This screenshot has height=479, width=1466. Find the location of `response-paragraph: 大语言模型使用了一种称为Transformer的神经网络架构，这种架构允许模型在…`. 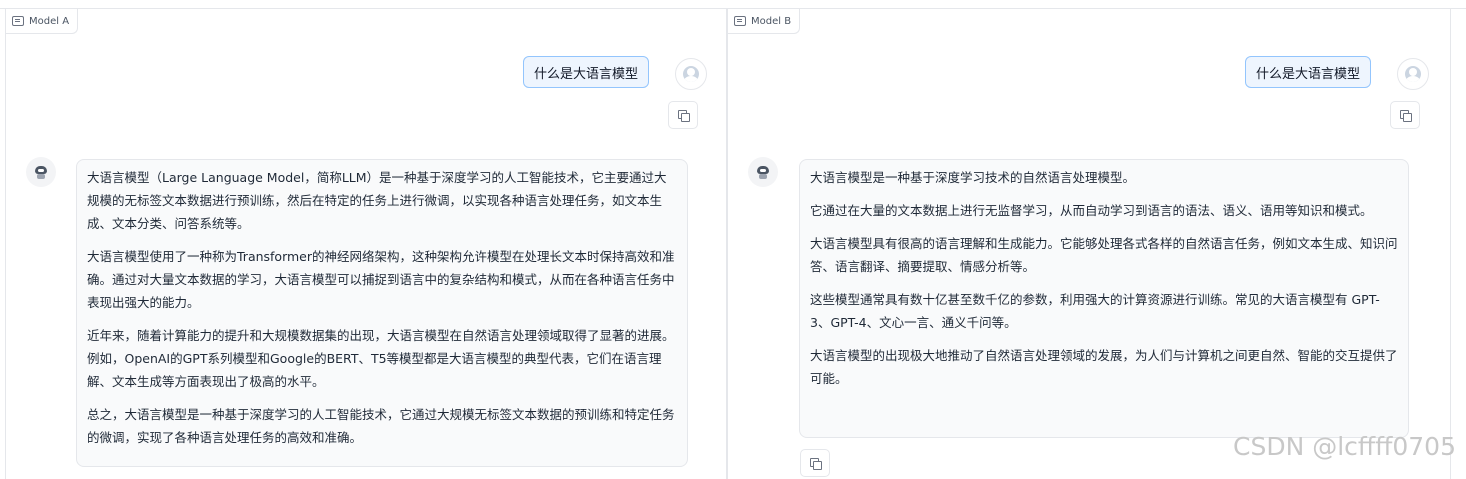

response-paragraph: 大语言模型使用了一种称为Transformer的神经网络架构，这种架构允许模型在… is located at coordinates (381, 279).